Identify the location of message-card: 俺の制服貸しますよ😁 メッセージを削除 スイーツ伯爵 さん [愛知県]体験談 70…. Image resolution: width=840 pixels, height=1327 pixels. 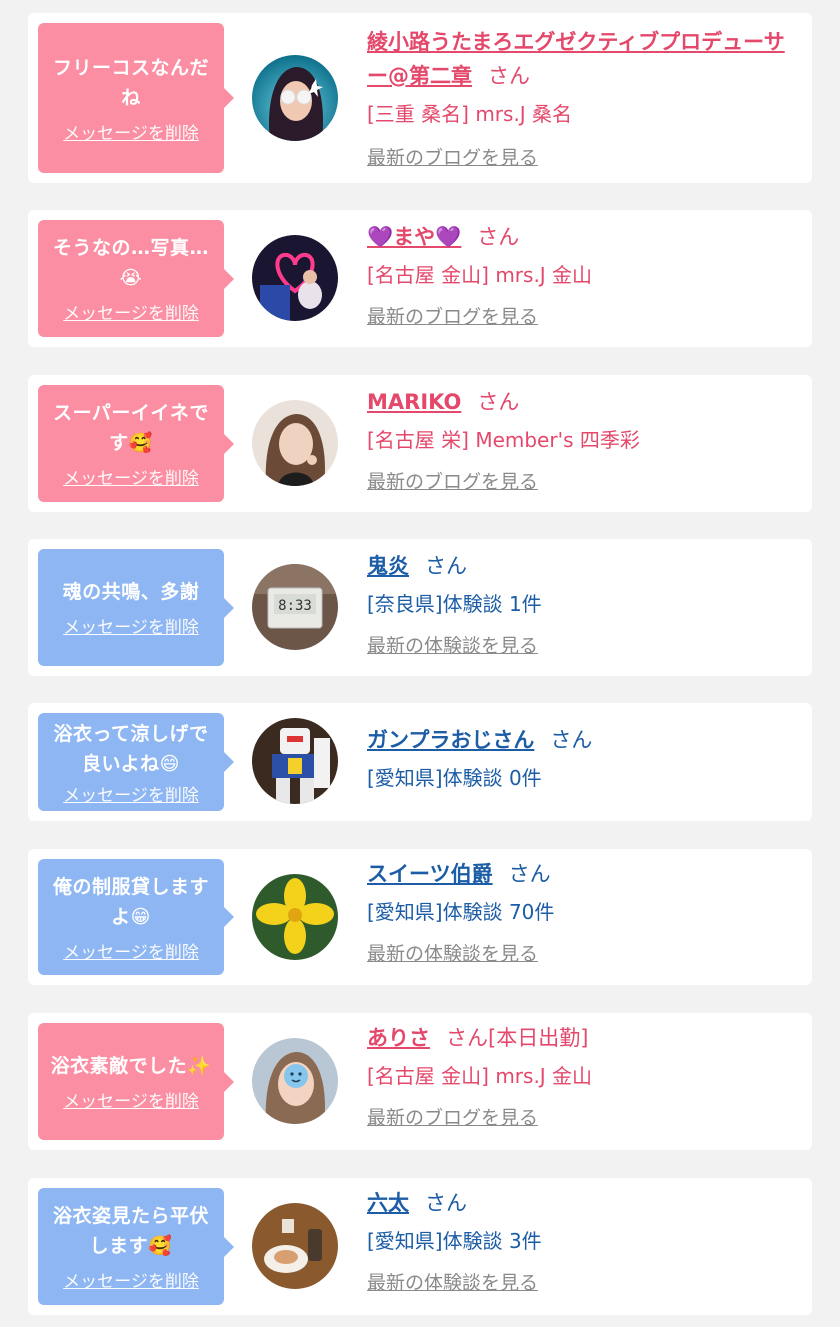
(420, 917).